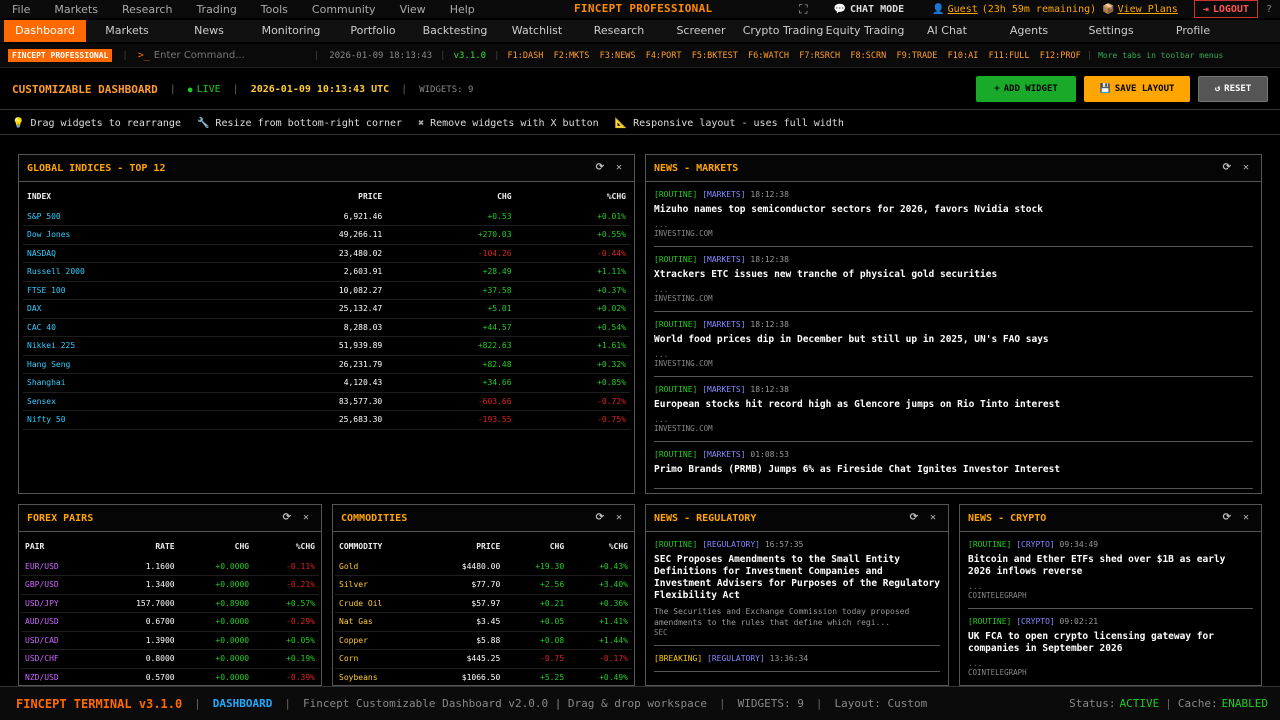 The image size is (1280, 720). What do you see at coordinates (963, 9) in the screenshot?
I see `user-link: Guest` at bounding box center [963, 9].